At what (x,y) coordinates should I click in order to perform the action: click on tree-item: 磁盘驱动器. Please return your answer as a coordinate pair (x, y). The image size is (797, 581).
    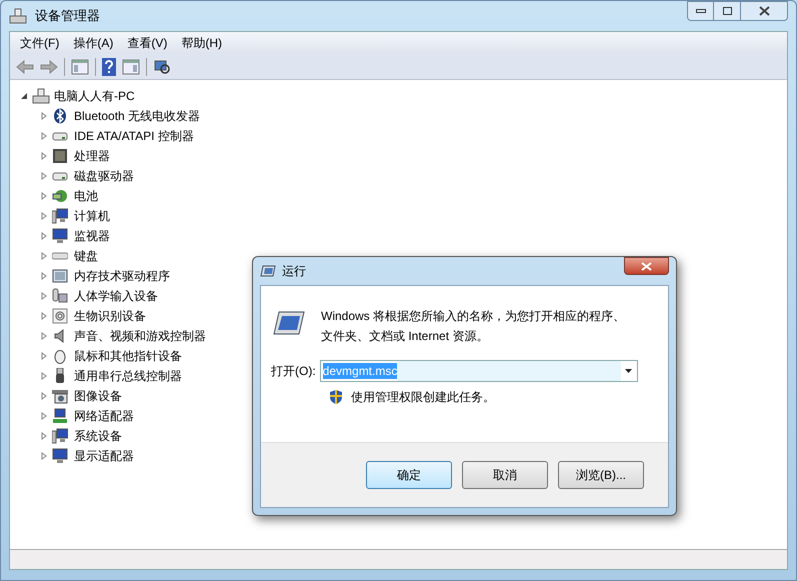
    Looking at the image, I should click on (104, 176).